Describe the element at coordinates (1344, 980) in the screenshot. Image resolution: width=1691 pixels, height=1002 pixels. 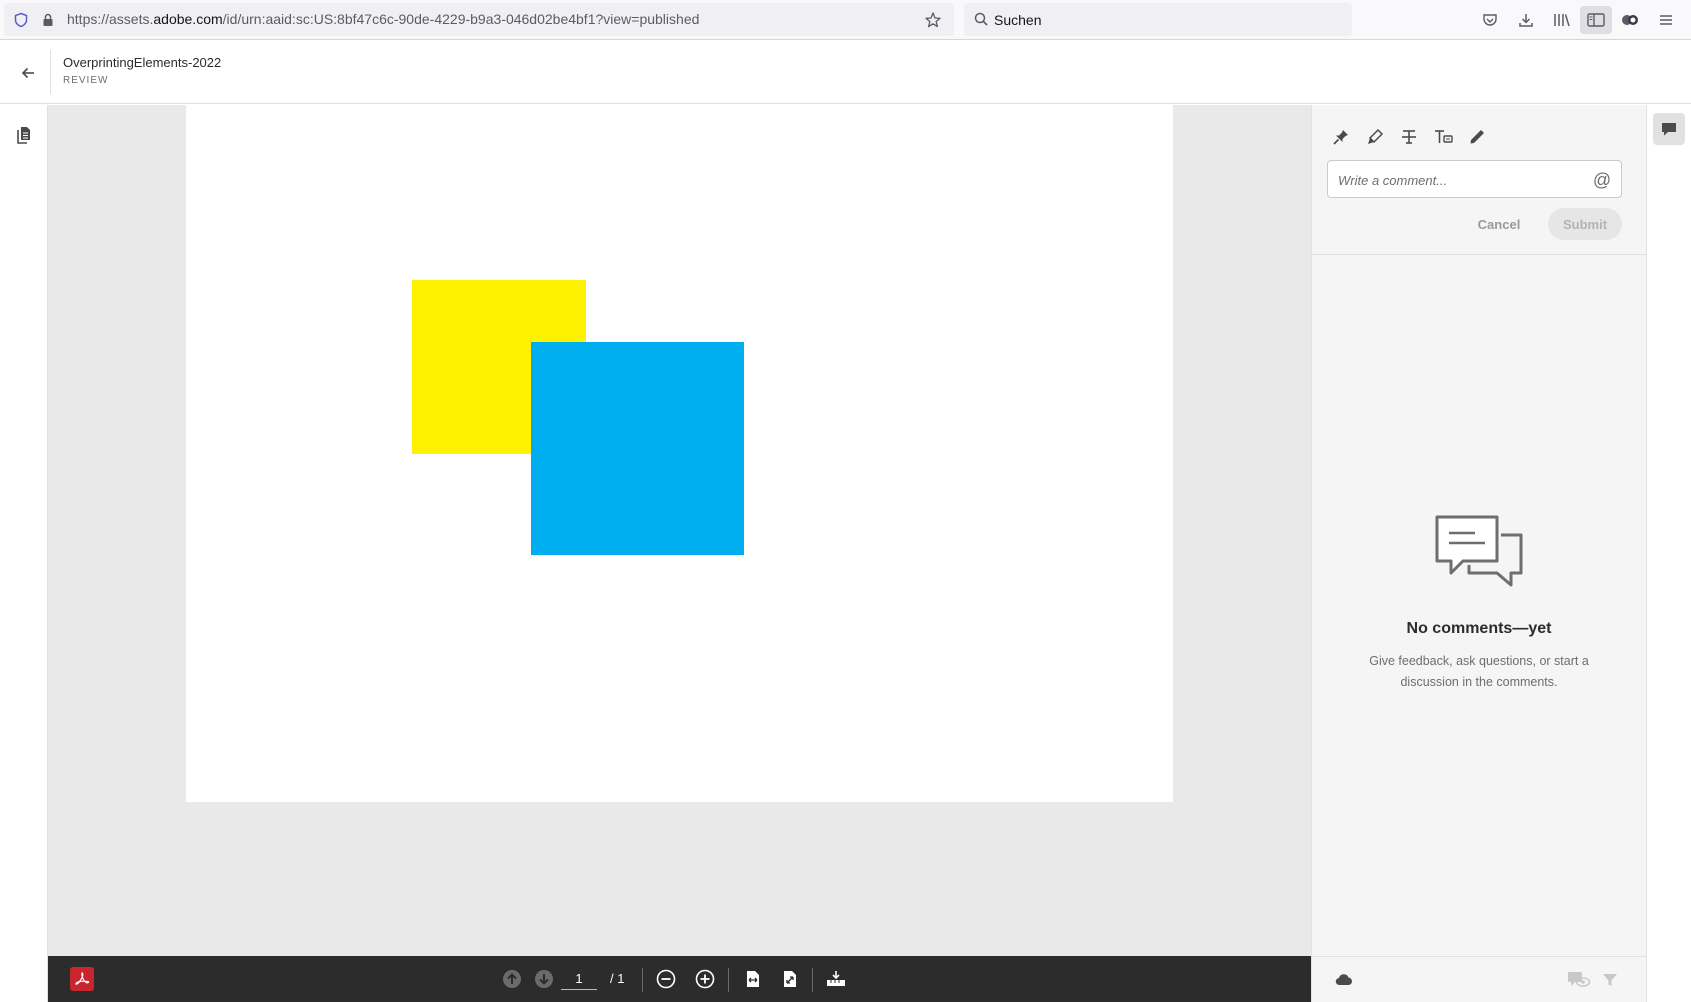
I see `cloud-icon` at that location.